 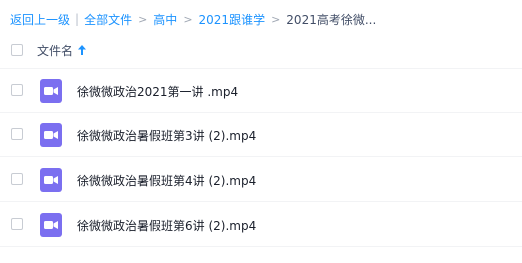 I want to click on column-header-filename: 文件名, so click(x=62, y=50).